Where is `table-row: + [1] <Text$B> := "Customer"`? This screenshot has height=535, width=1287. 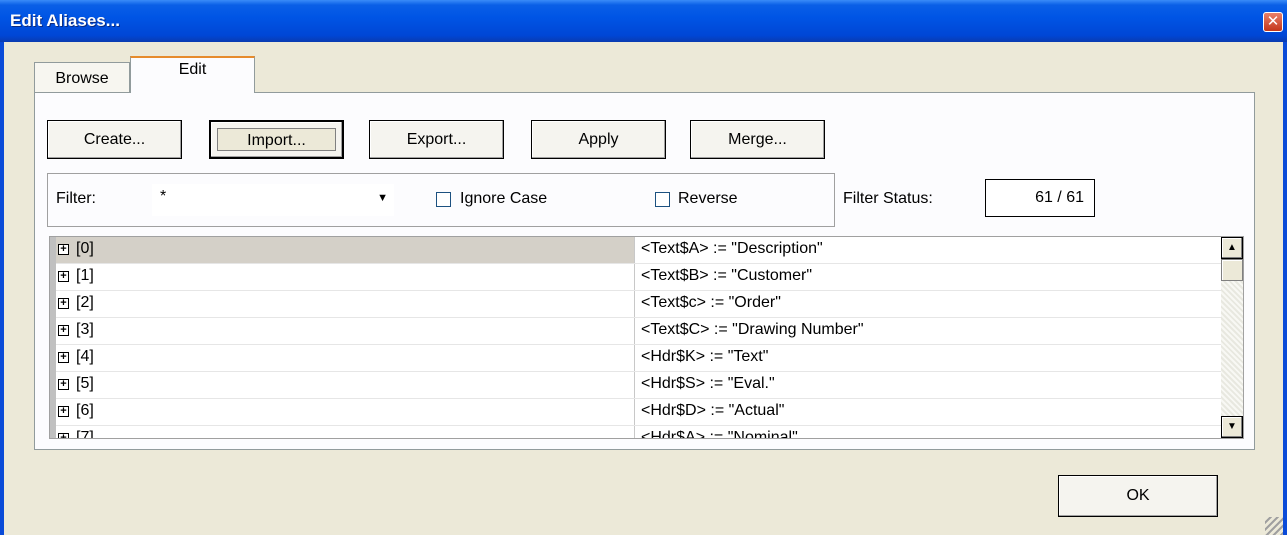
table-row: + [1] <Text$B> := "Customer" is located at coordinates (636, 277).